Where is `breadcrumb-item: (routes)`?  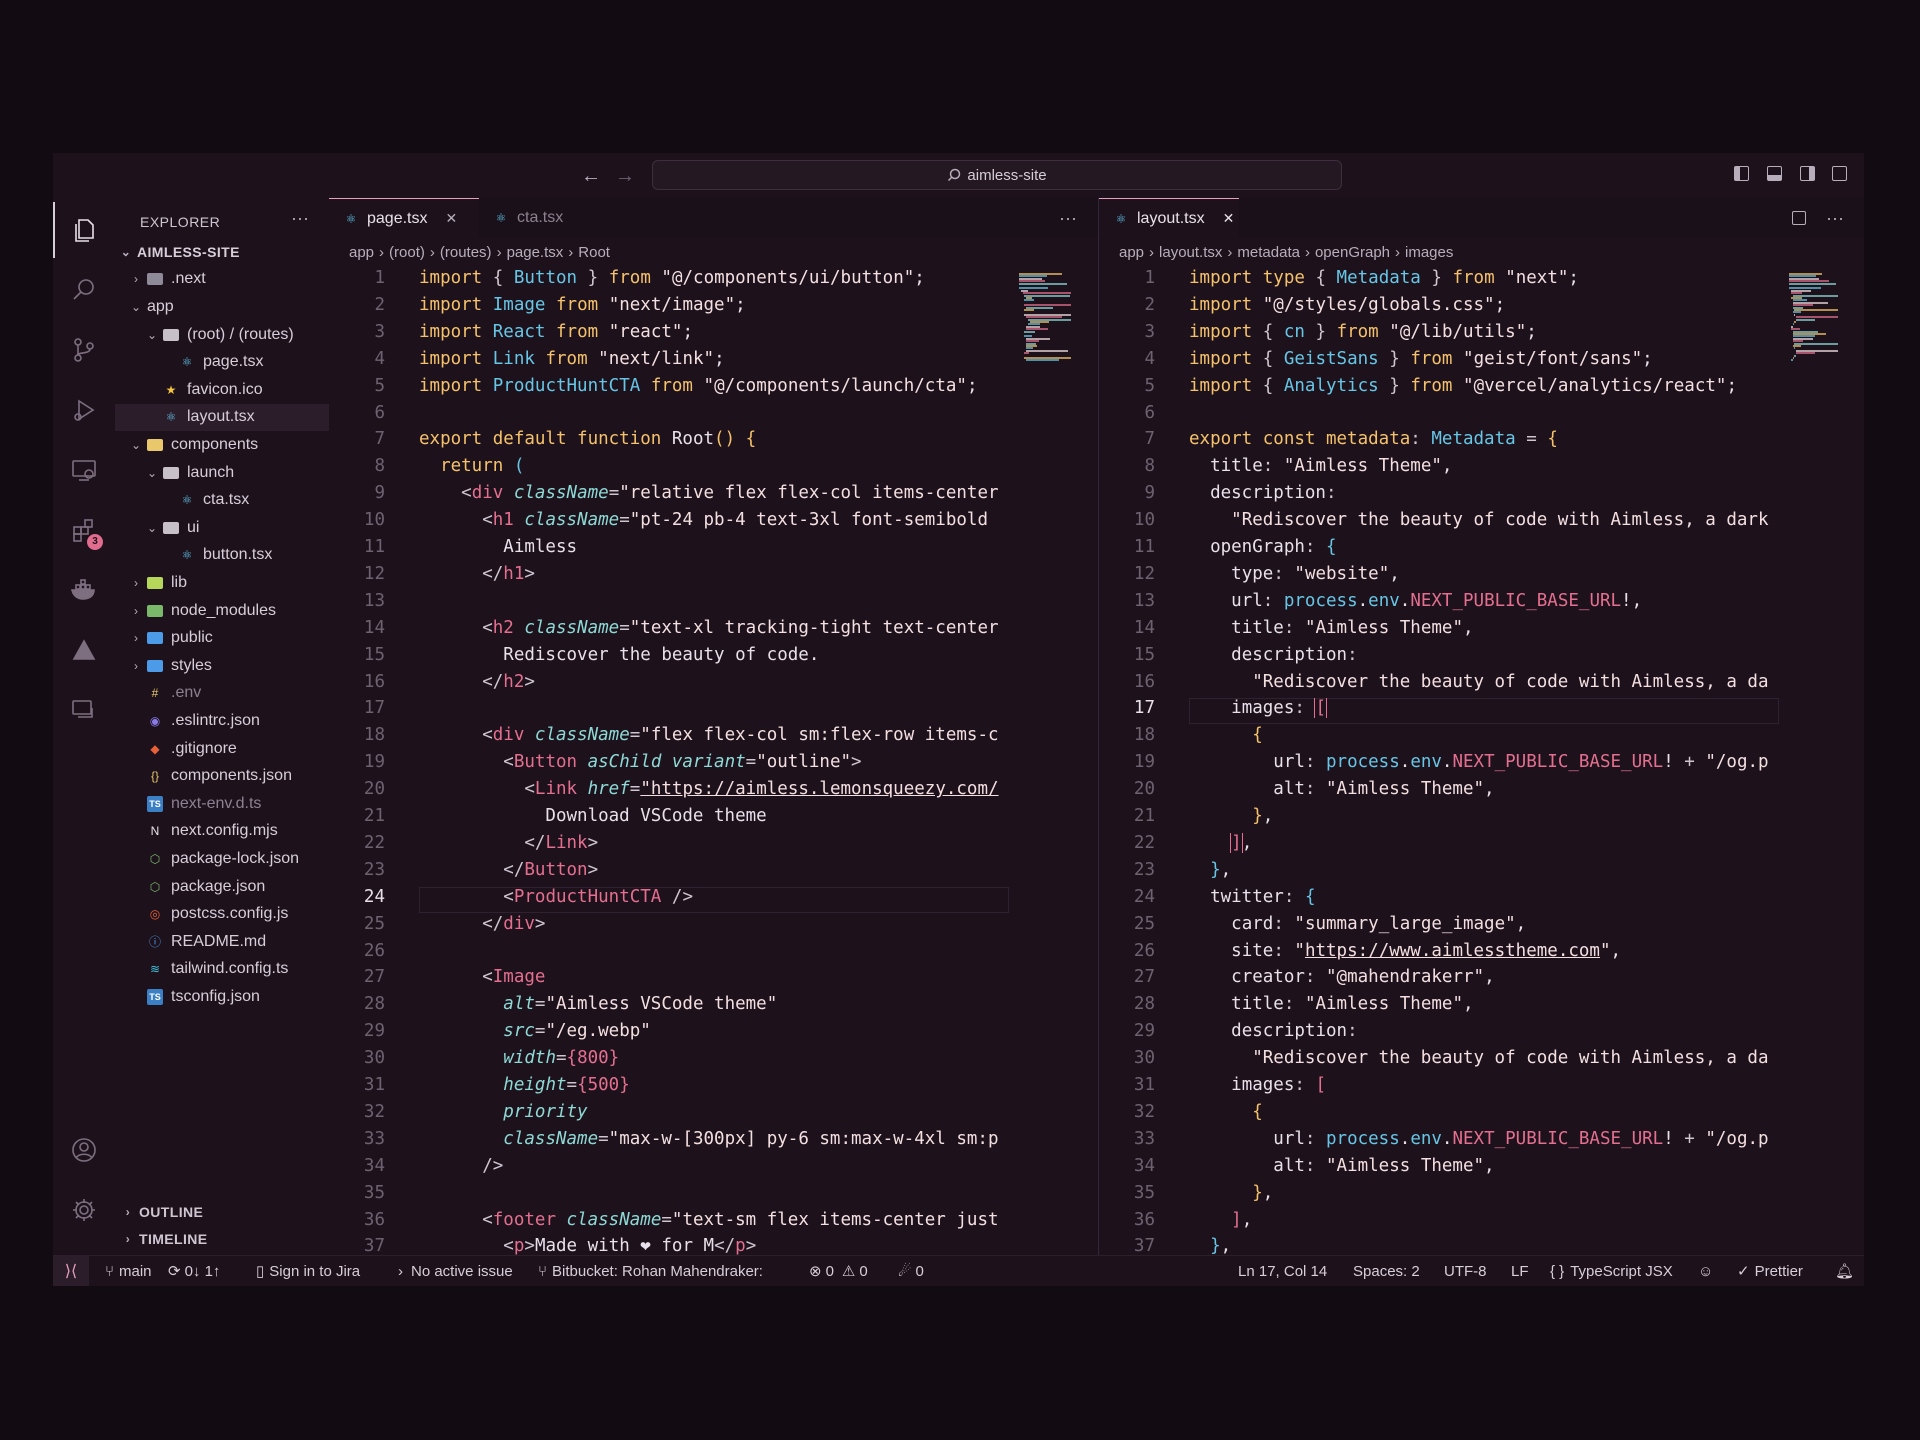 breadcrumb-item: (routes) is located at coordinates (466, 252).